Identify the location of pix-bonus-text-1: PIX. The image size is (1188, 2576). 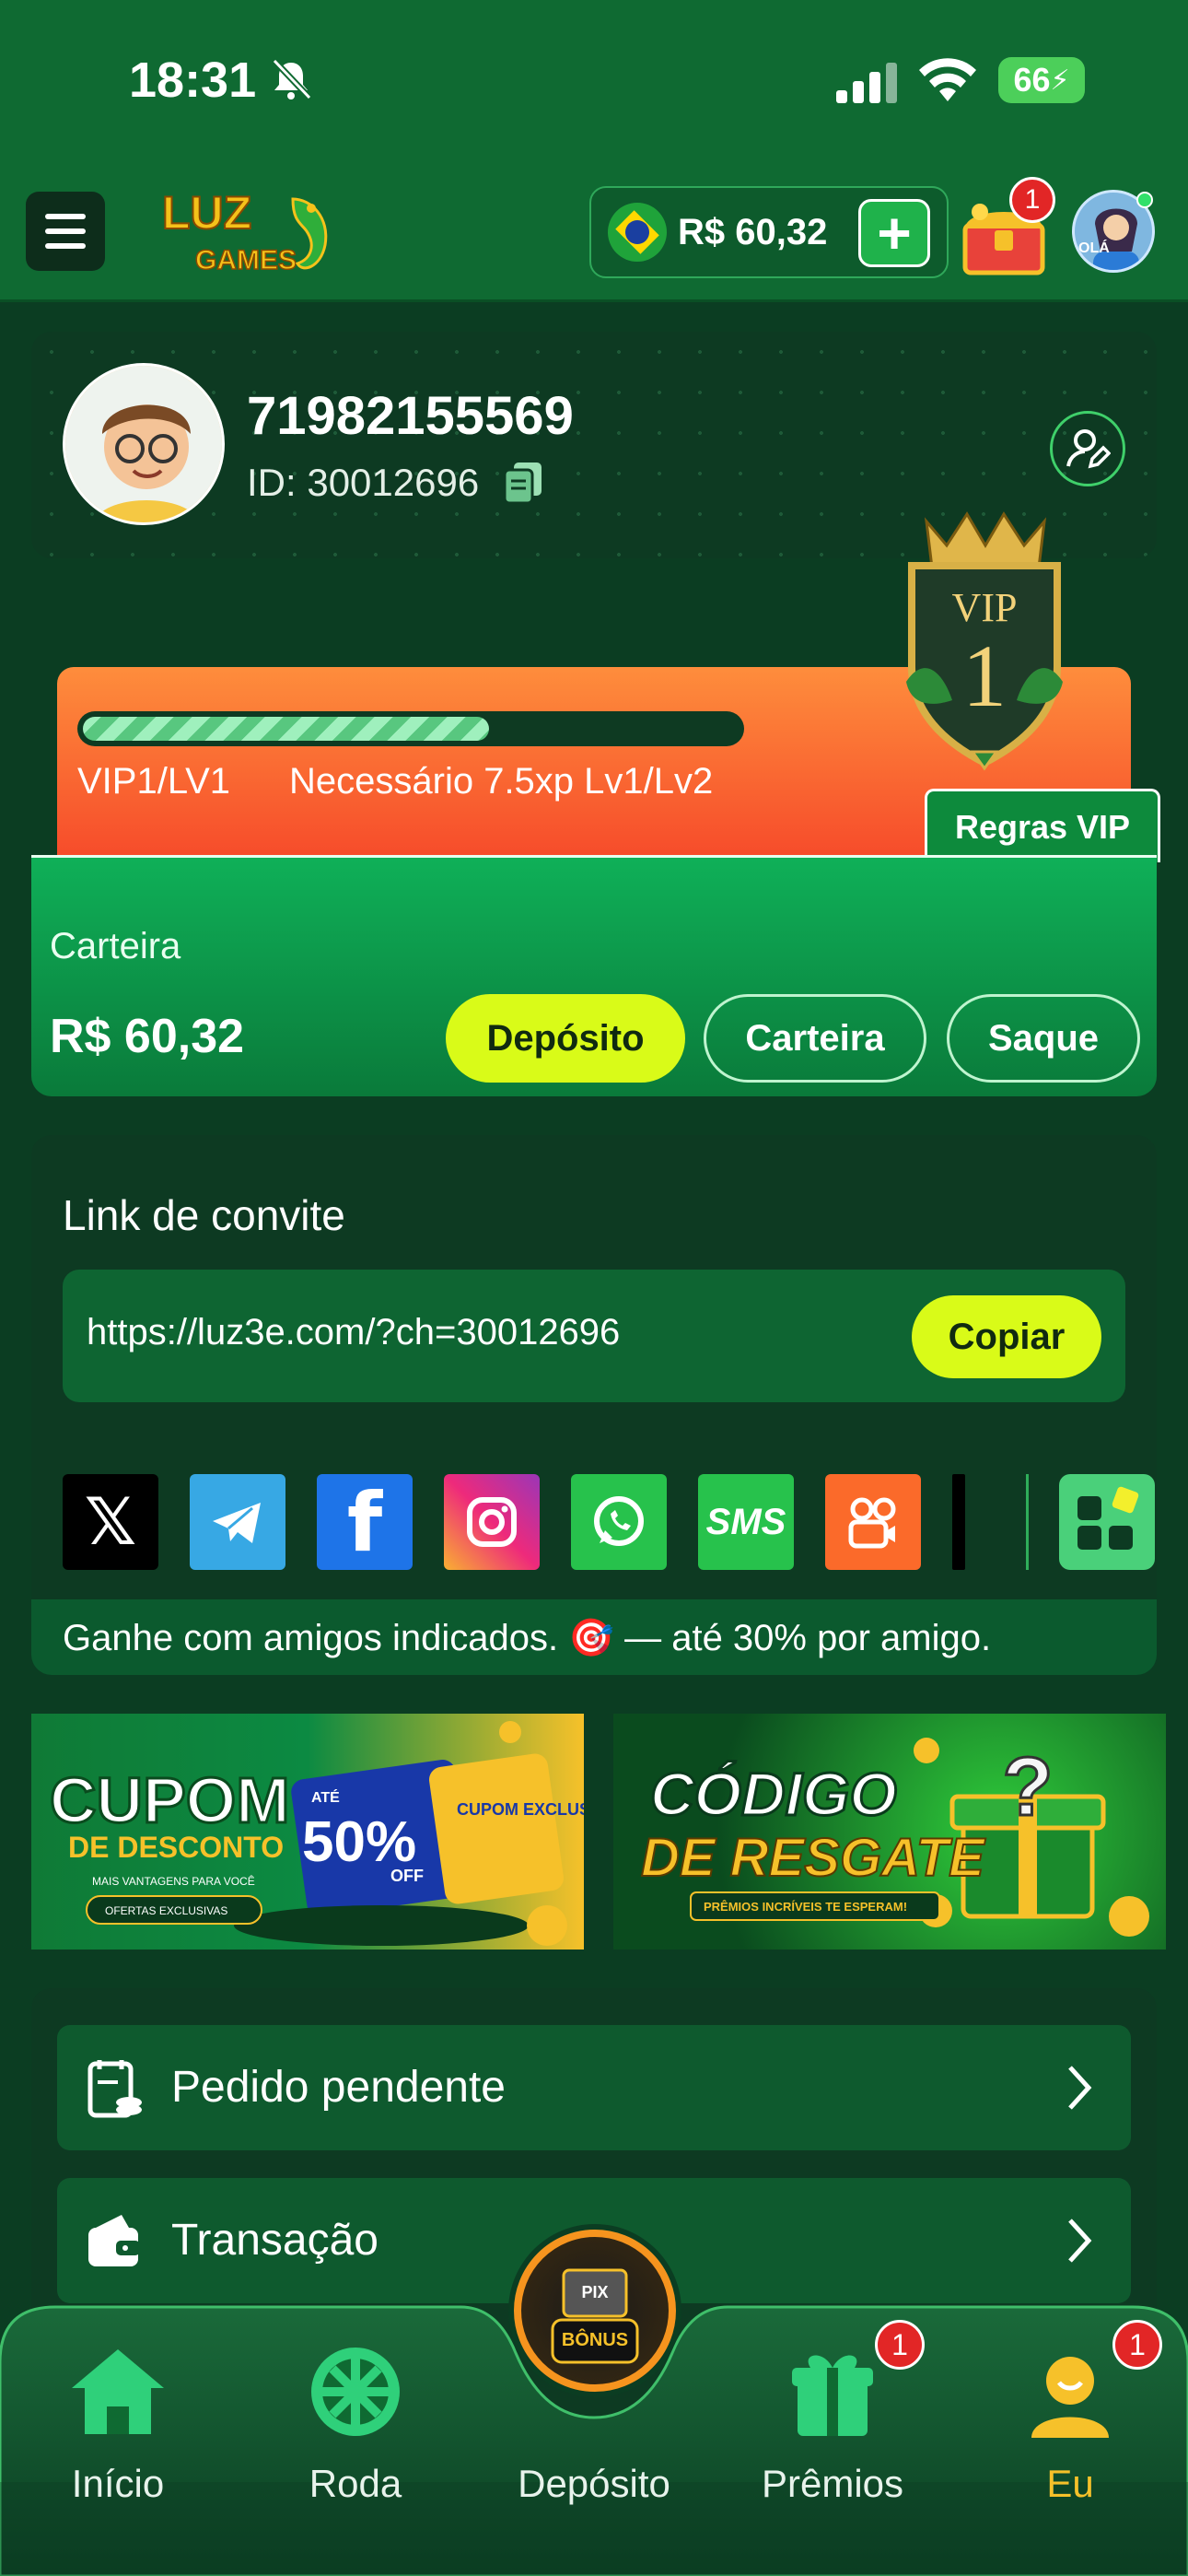
(594, 2292).